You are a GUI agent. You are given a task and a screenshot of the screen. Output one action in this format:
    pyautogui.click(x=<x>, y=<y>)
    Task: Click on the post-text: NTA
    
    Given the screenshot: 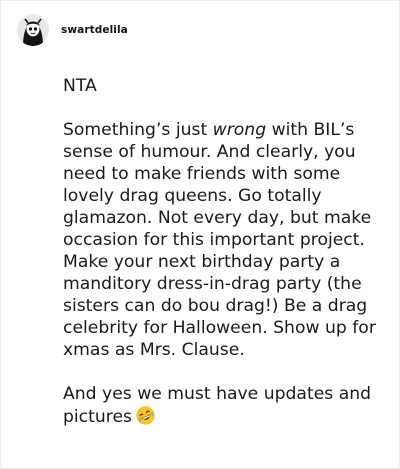 What is the action you would take?
    pyautogui.click(x=80, y=86)
    